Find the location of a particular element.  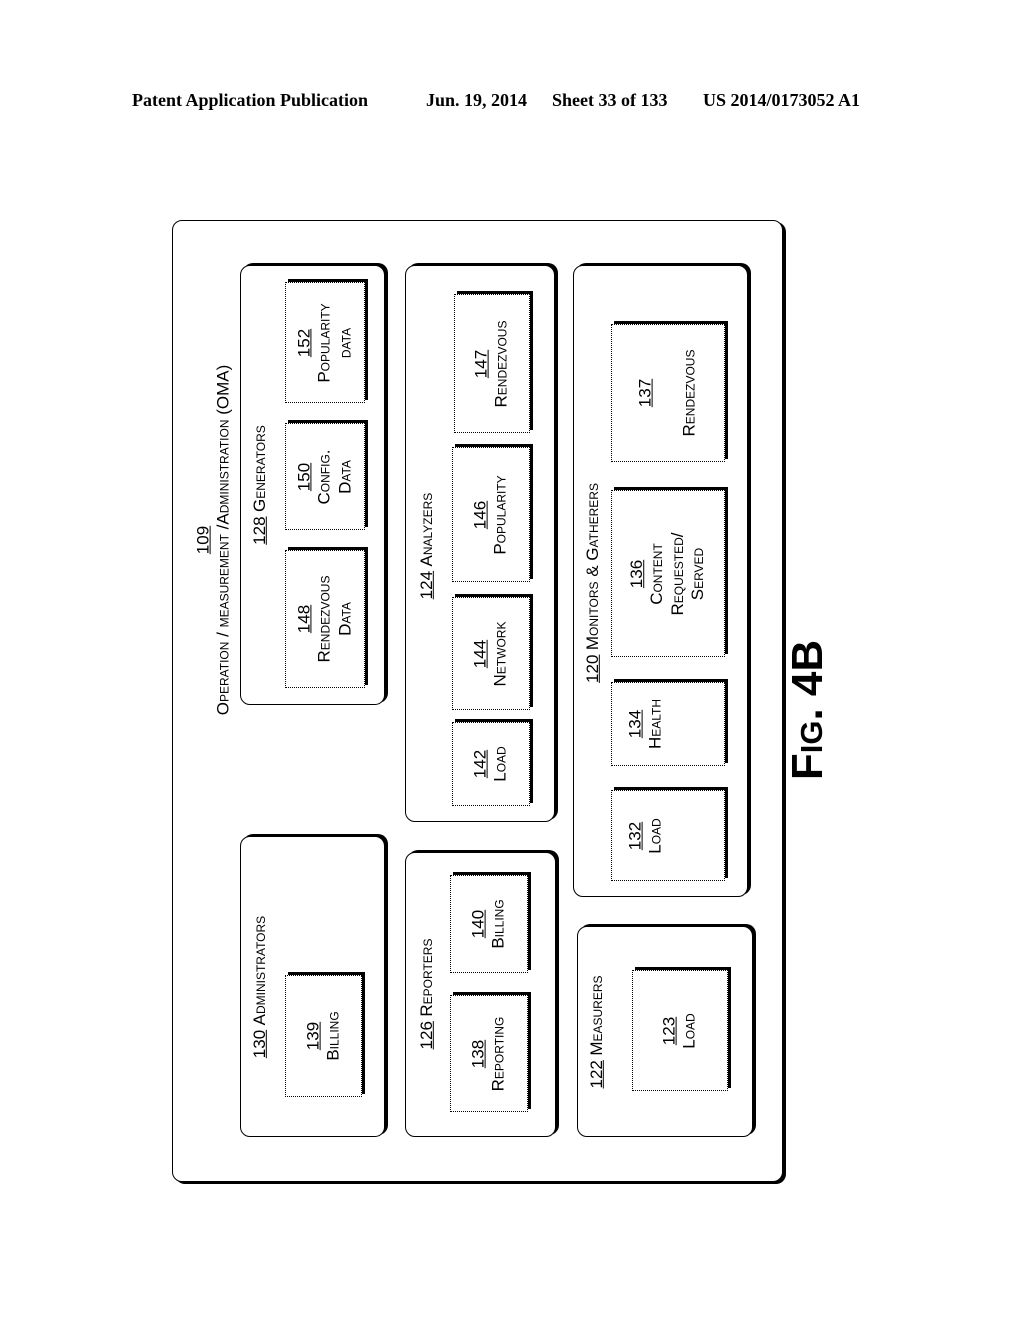

analyzers-label: Analyzers is located at coordinates (426, 529).